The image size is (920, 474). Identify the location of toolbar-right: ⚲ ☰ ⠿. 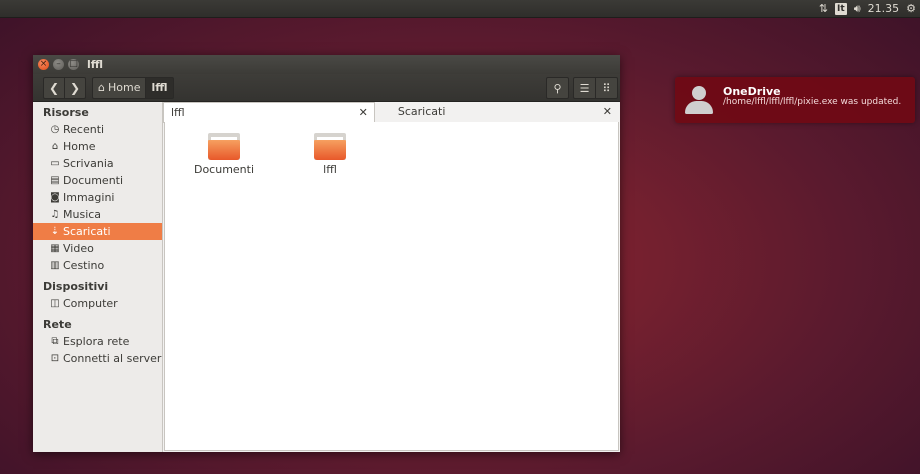
(580, 88).